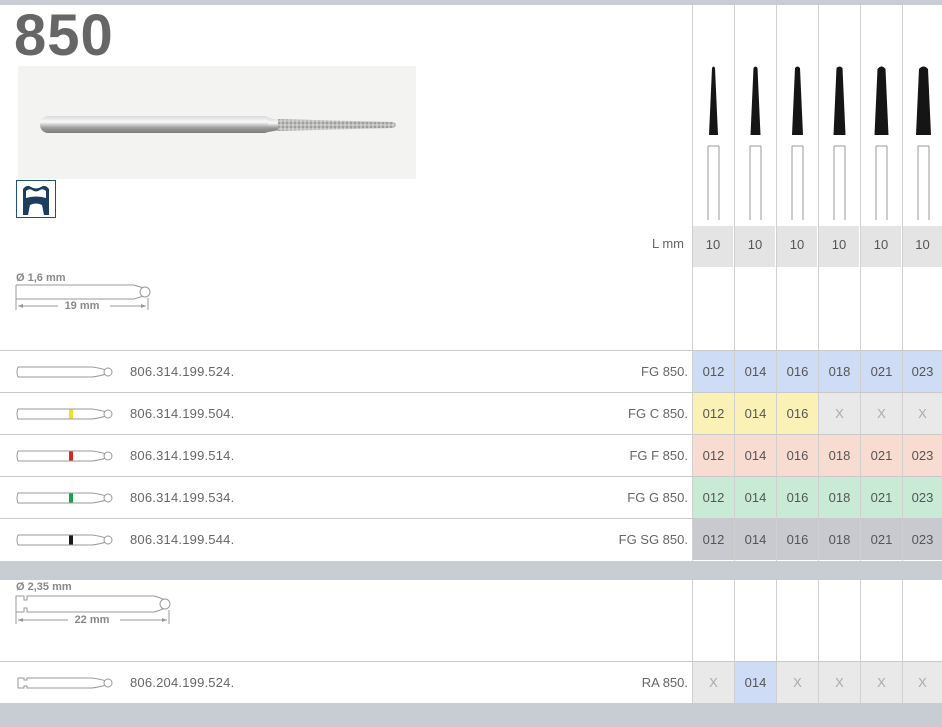  What do you see at coordinates (217, 122) in the screenshot?
I see `bur-photo` at bounding box center [217, 122].